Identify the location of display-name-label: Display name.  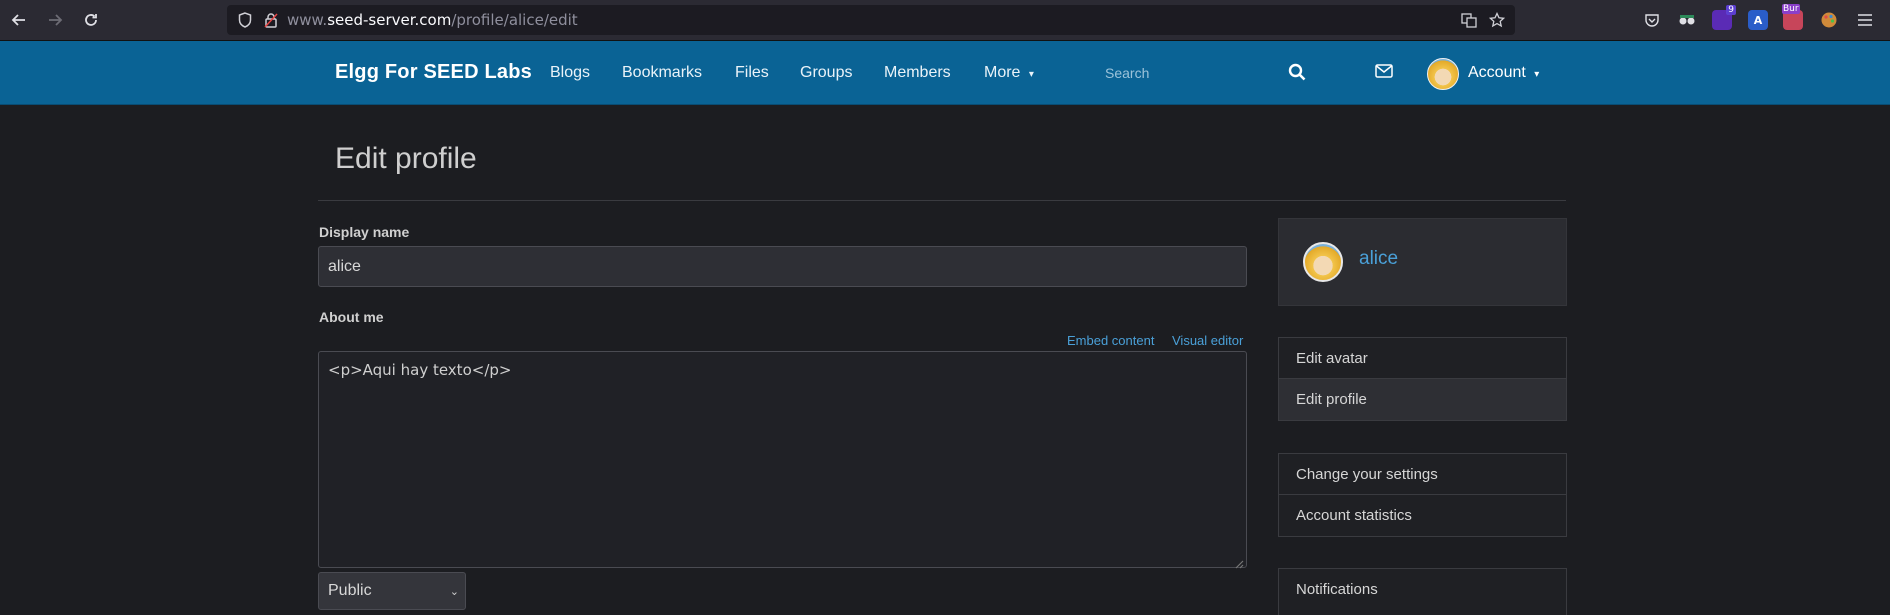
(364, 232).